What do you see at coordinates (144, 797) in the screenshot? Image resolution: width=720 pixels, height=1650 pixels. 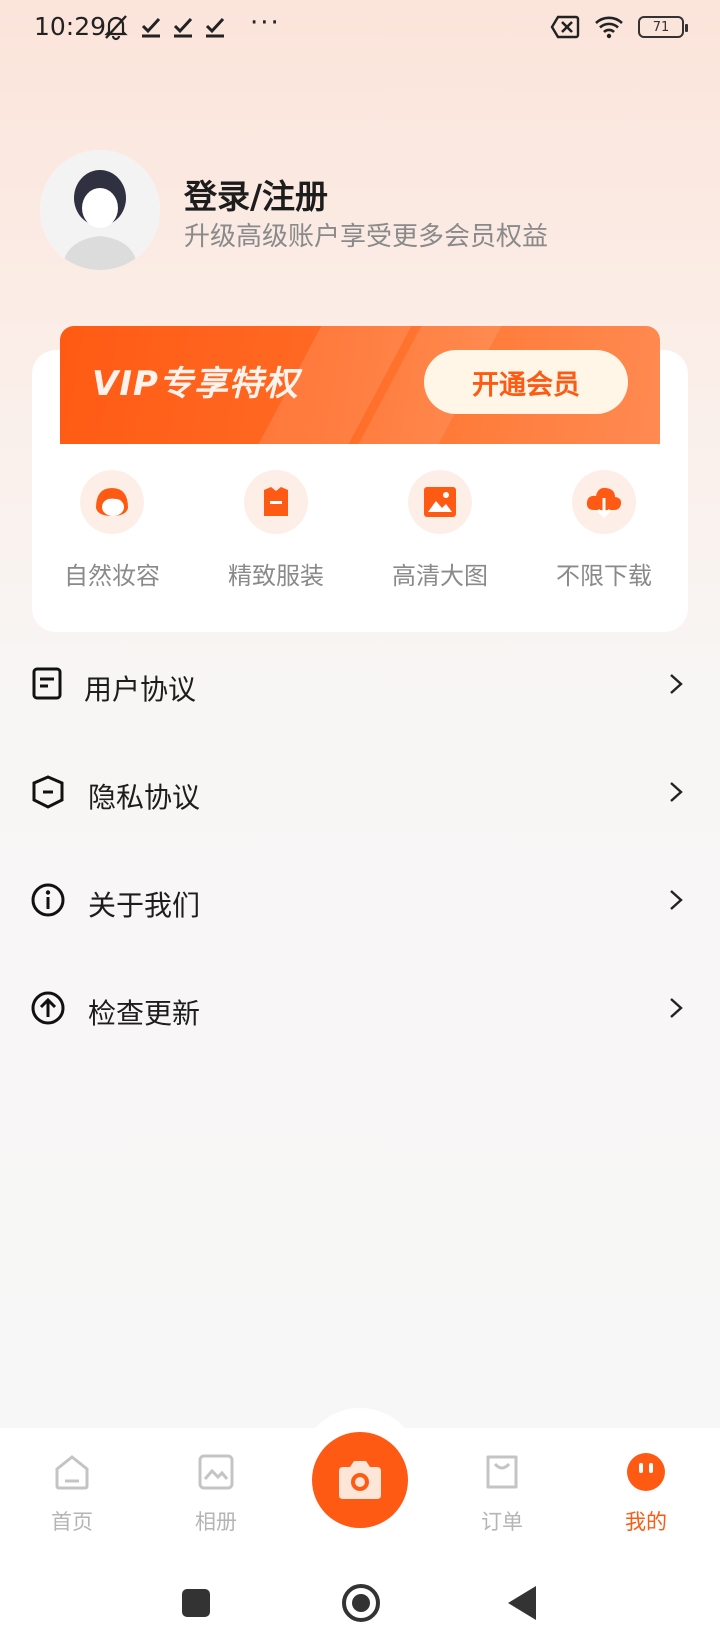 I see `menu-label: 隐私协议` at bounding box center [144, 797].